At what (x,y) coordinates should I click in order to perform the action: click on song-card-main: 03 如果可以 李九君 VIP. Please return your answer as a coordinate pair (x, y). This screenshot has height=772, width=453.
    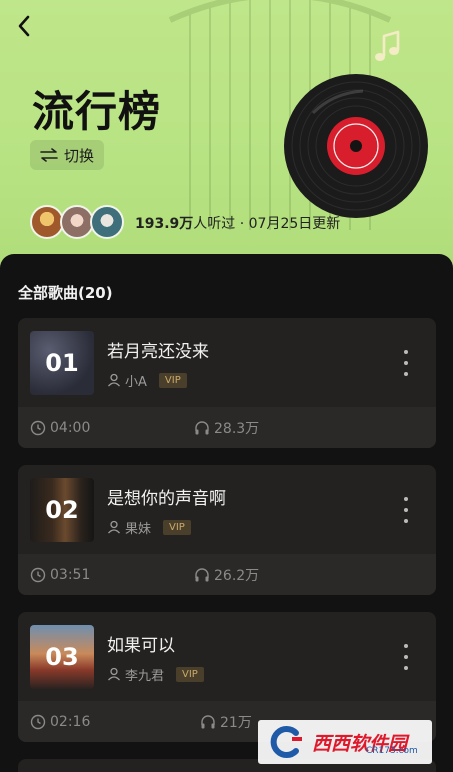
    Looking at the image, I should click on (227, 656).